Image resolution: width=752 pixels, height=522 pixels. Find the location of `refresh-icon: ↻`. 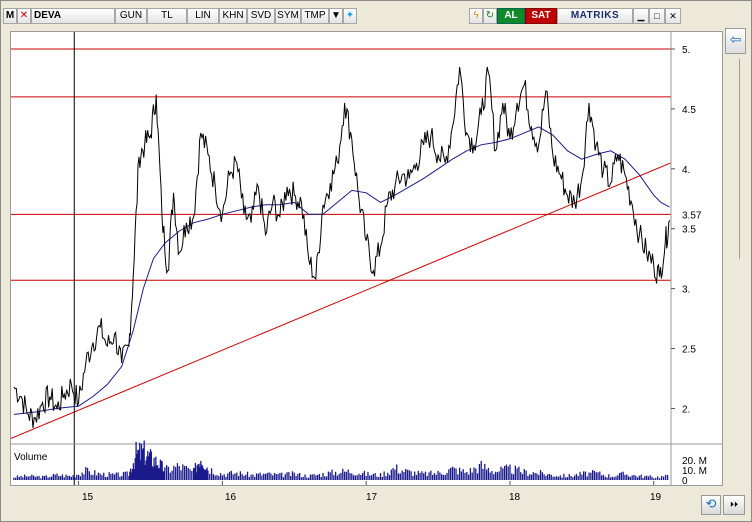

refresh-icon: ↻ is located at coordinates (490, 16).